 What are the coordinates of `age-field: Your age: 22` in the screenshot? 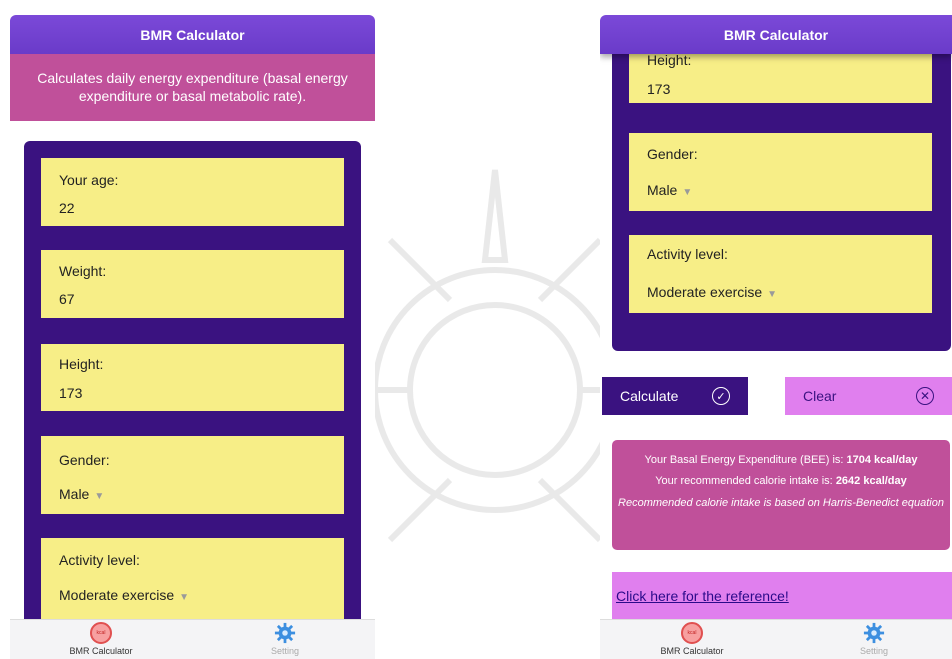 It's located at (192, 192).